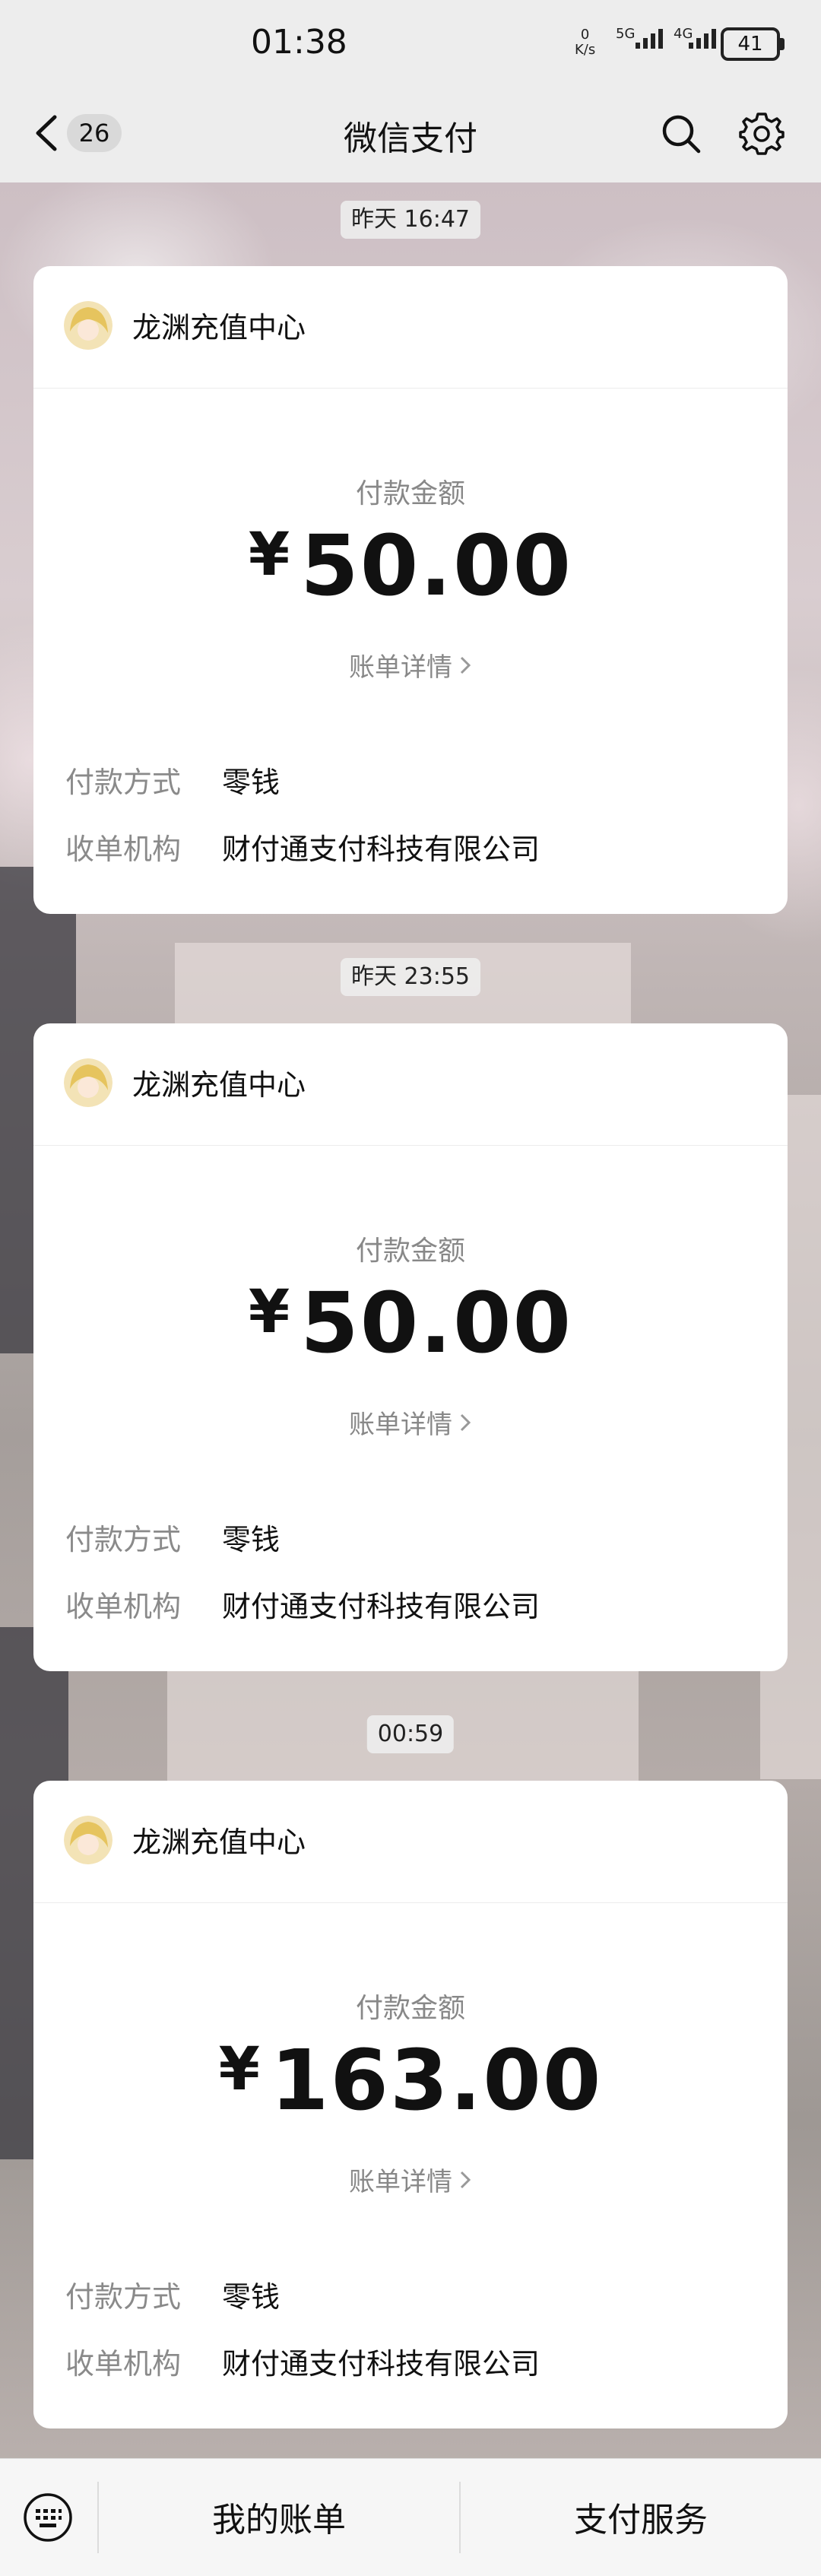 The height and width of the screenshot is (2576, 821). I want to click on signal-5g-label: 5G, so click(626, 34).